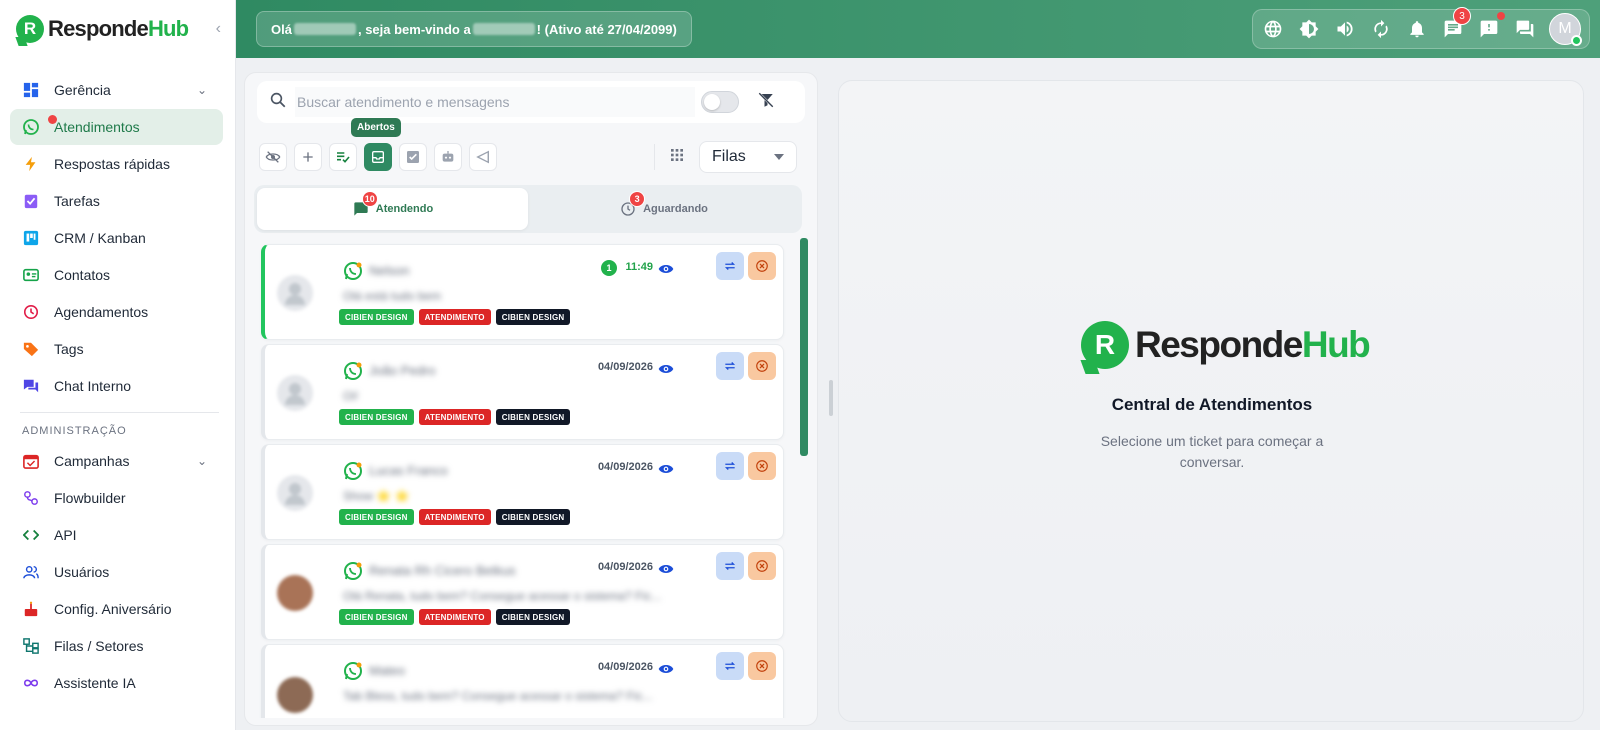 This screenshot has height=730, width=1600. Describe the element at coordinates (677, 157) in the screenshot. I see `grid-apps-icon` at that location.